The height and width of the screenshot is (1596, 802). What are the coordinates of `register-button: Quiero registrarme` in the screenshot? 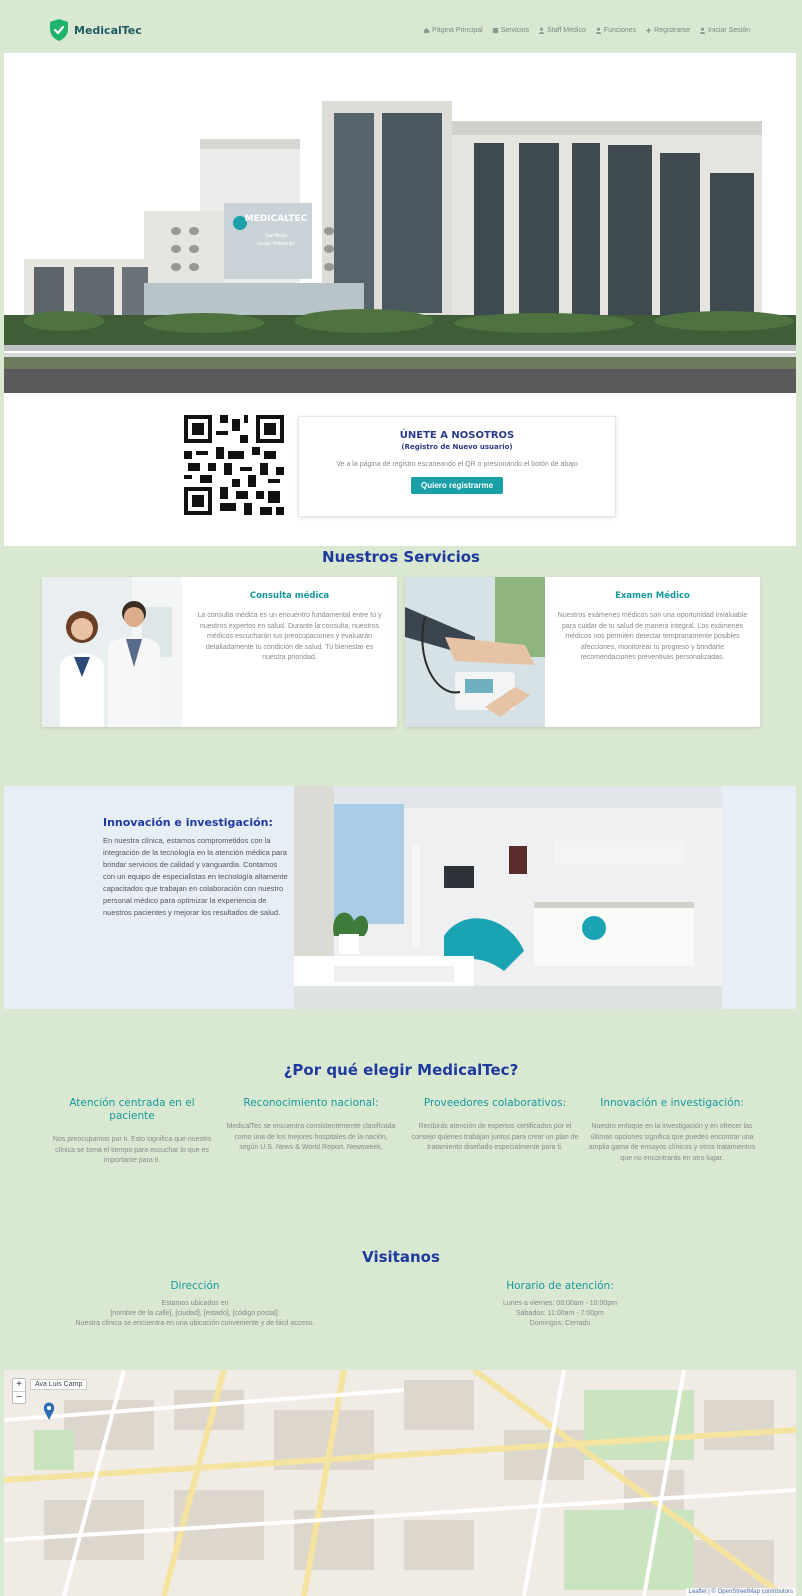 It's located at (457, 485).